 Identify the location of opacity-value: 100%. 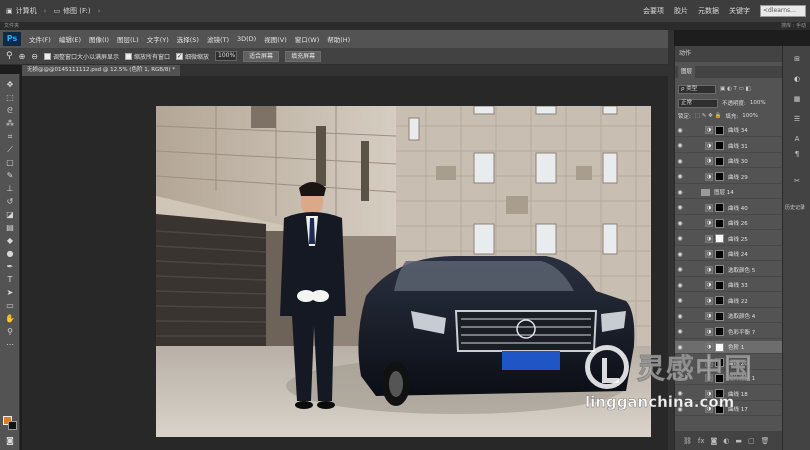
(758, 103).